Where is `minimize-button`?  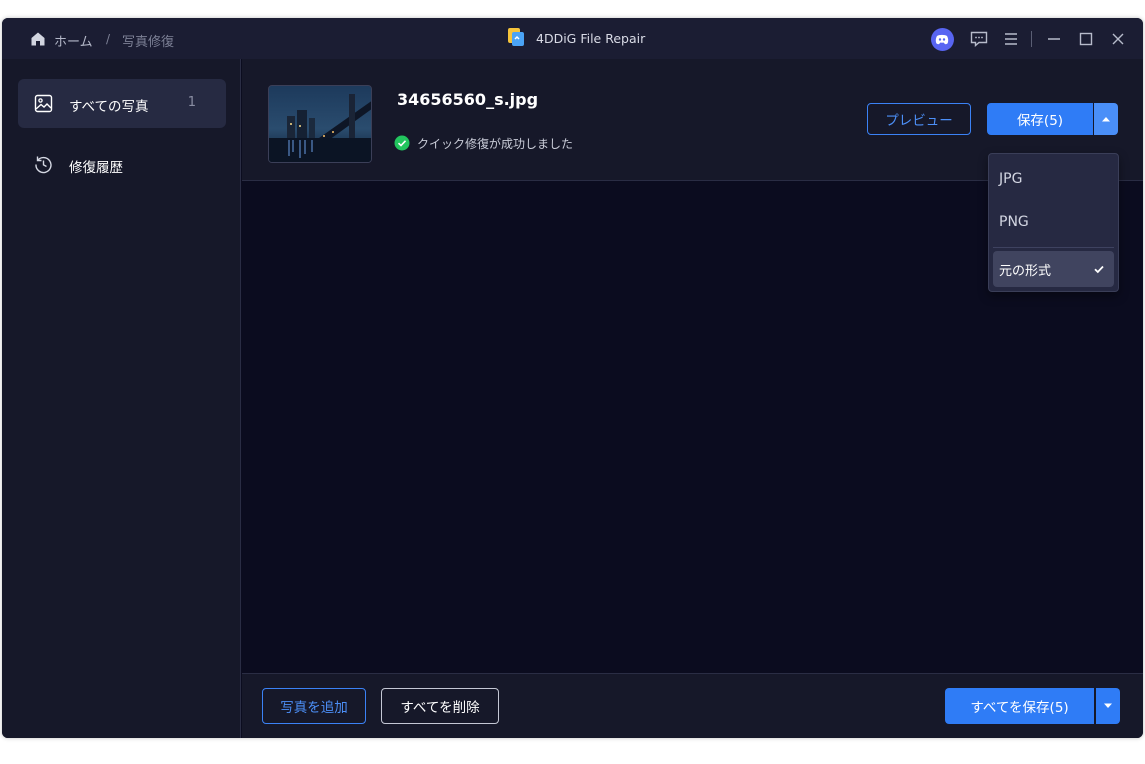
minimize-button is located at coordinates (1054, 39).